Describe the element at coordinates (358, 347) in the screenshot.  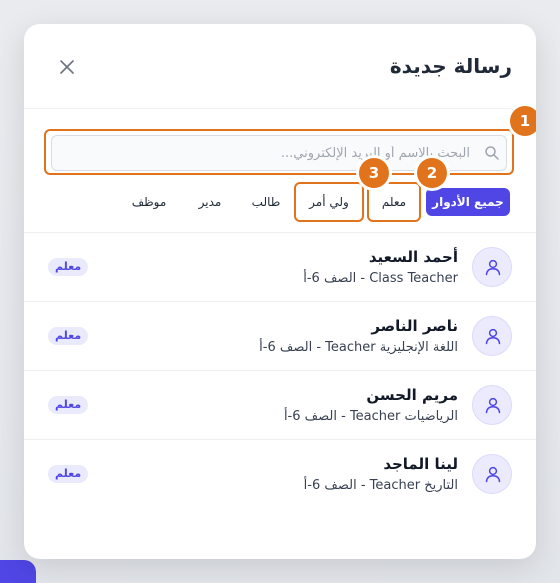
I see `contact-subtitle: اللغة الإنجليزية Teacher - الصف 6-أ` at that location.